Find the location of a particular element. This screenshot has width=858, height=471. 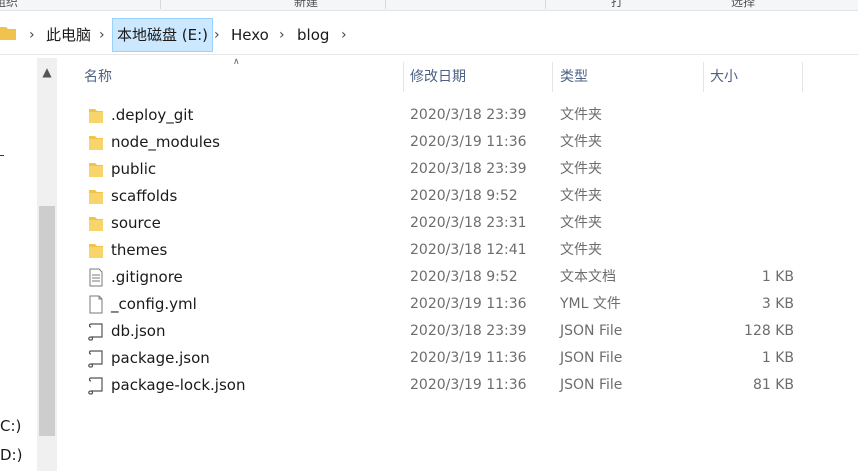

ribbon-group: 选择 is located at coordinates (701, 4).